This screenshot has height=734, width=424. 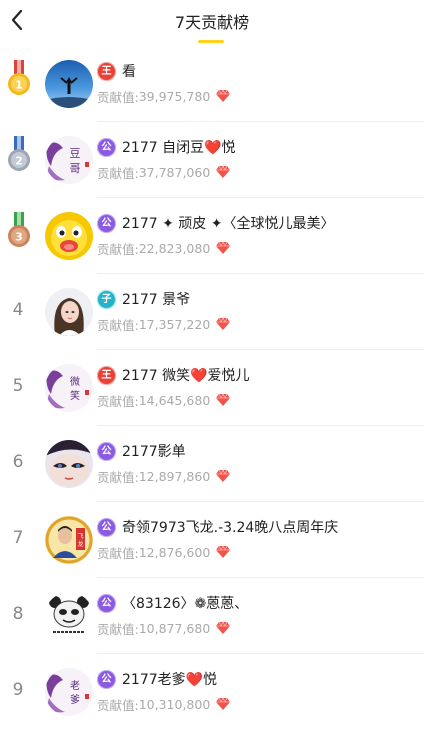 What do you see at coordinates (75, 381) in the screenshot?
I see `svg-text: 微` at bounding box center [75, 381].